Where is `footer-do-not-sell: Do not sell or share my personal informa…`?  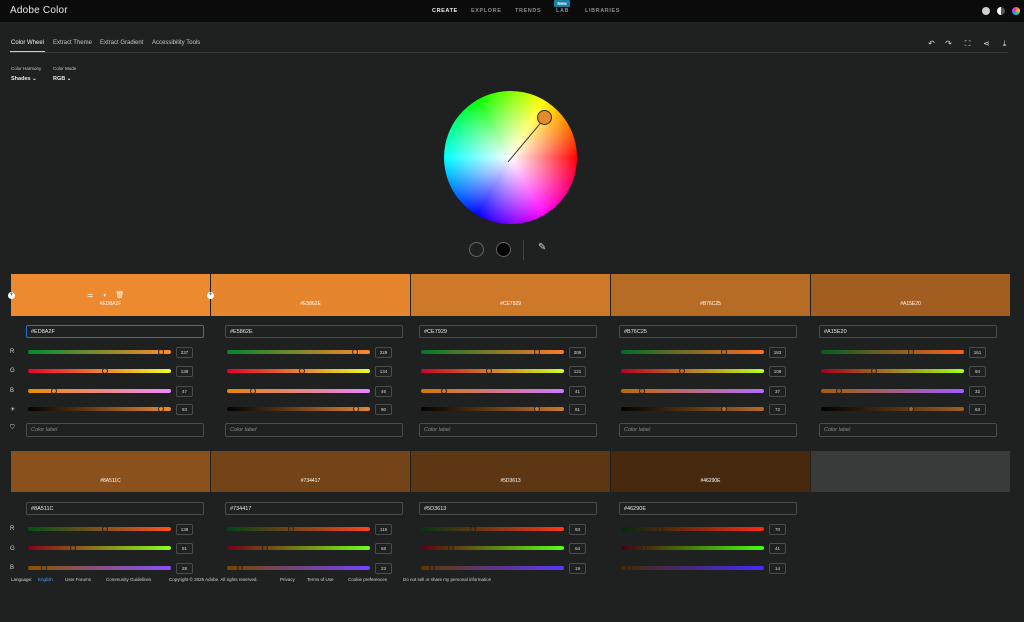 footer-do-not-sell: Do not sell or share my personal informa… is located at coordinates (447, 579).